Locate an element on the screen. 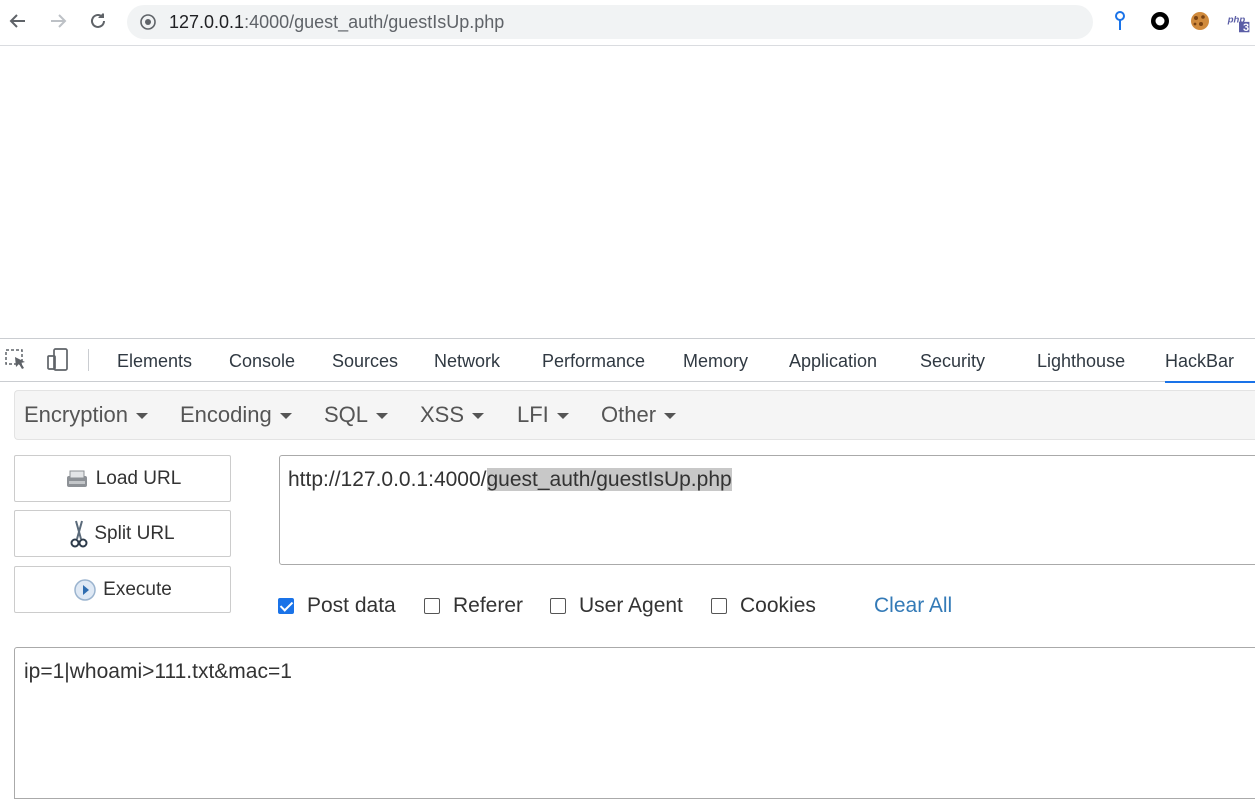 This screenshot has width=1255, height=799. circle-icon is located at coordinates (1160, 21).